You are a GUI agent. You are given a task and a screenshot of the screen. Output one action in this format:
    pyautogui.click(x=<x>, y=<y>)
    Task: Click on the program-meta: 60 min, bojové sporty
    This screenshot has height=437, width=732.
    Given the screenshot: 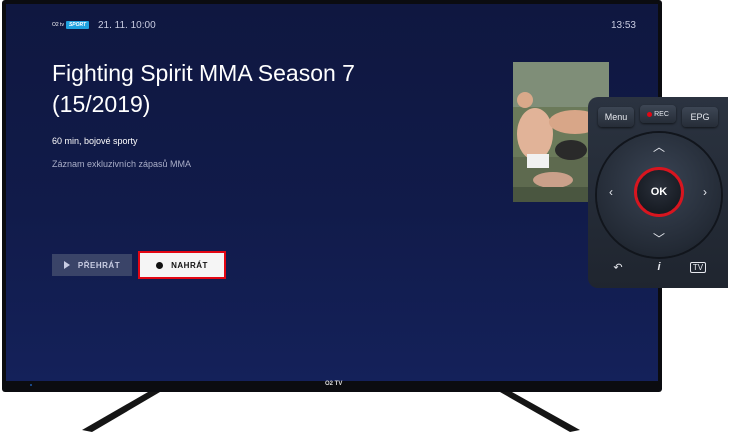 What is the action you would take?
    pyautogui.click(x=95, y=141)
    